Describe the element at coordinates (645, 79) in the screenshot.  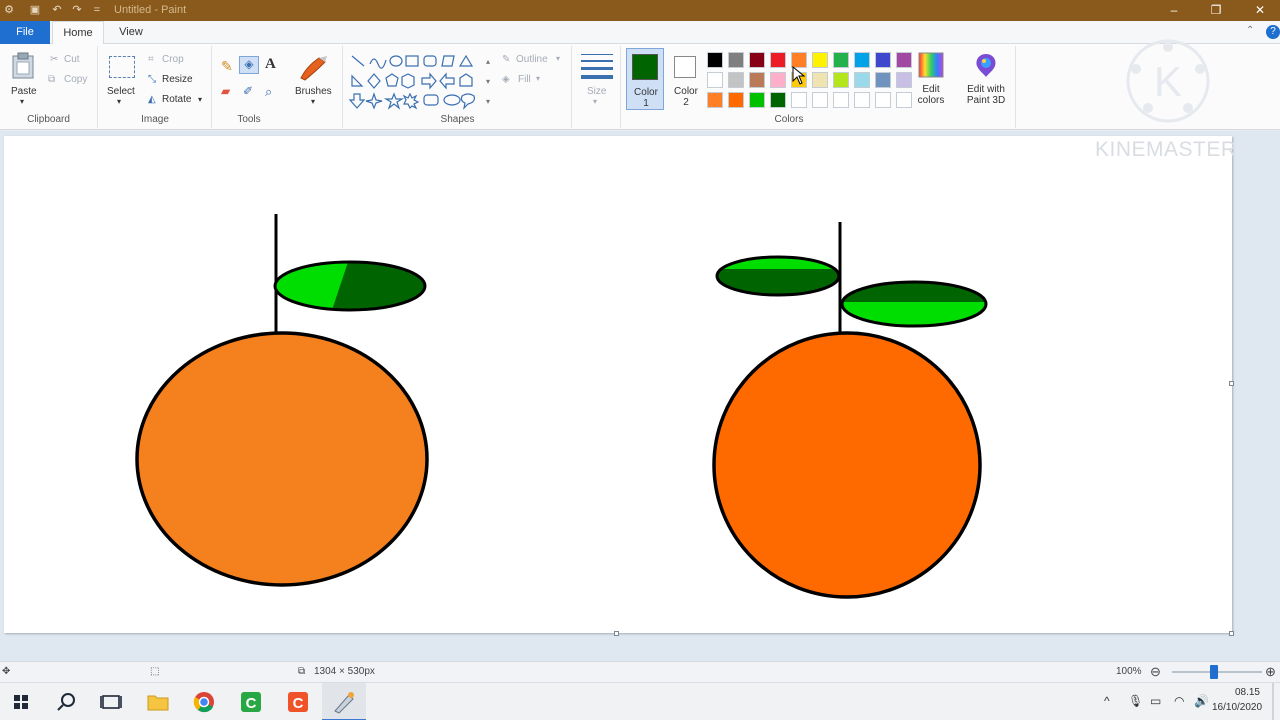
I see `color1-selector: Color 1` at that location.